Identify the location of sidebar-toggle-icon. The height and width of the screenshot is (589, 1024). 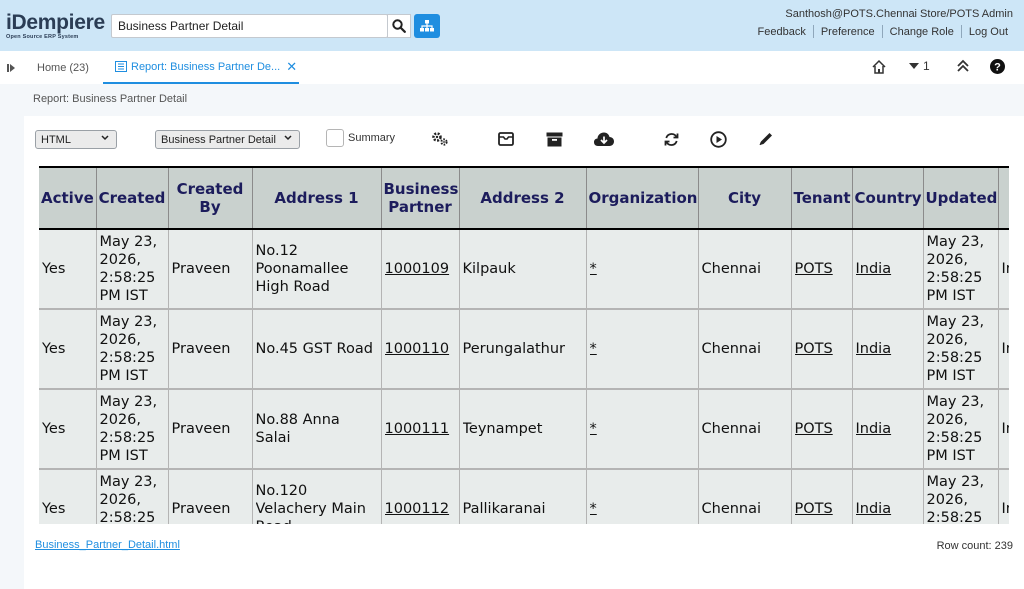
(12, 68).